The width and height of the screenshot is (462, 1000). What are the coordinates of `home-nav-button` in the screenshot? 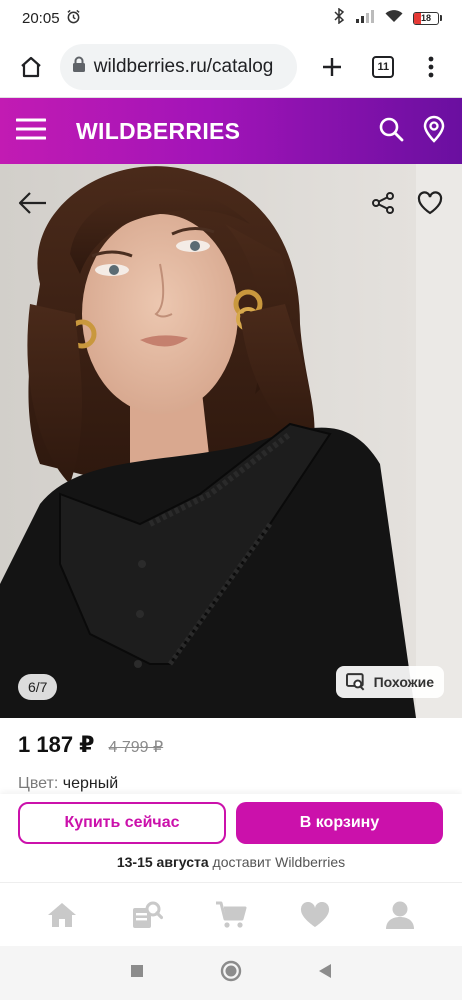 It's located at (231, 973).